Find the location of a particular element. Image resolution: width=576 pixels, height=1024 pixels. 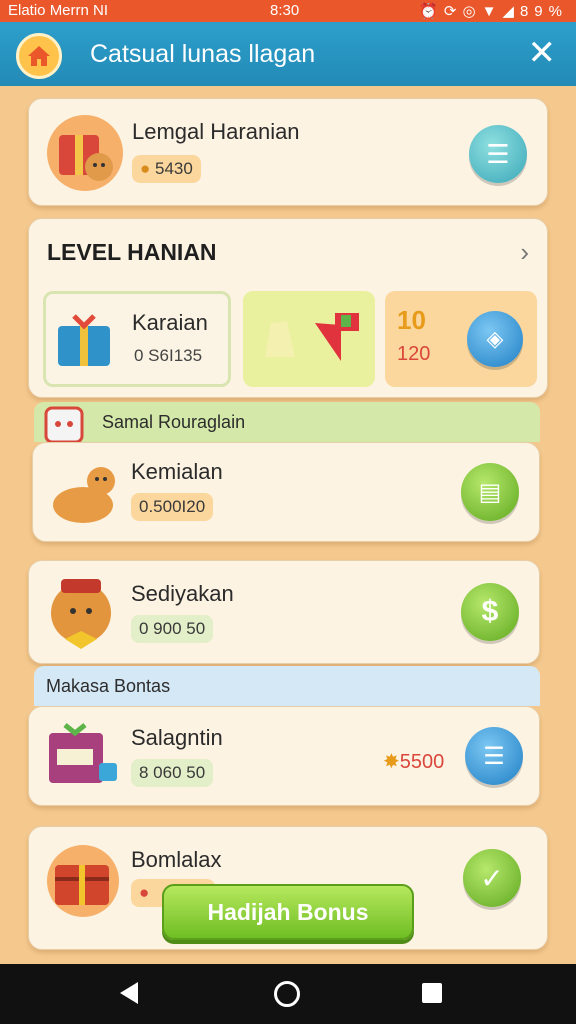

close-button: ✕ is located at coordinates (542, 53).